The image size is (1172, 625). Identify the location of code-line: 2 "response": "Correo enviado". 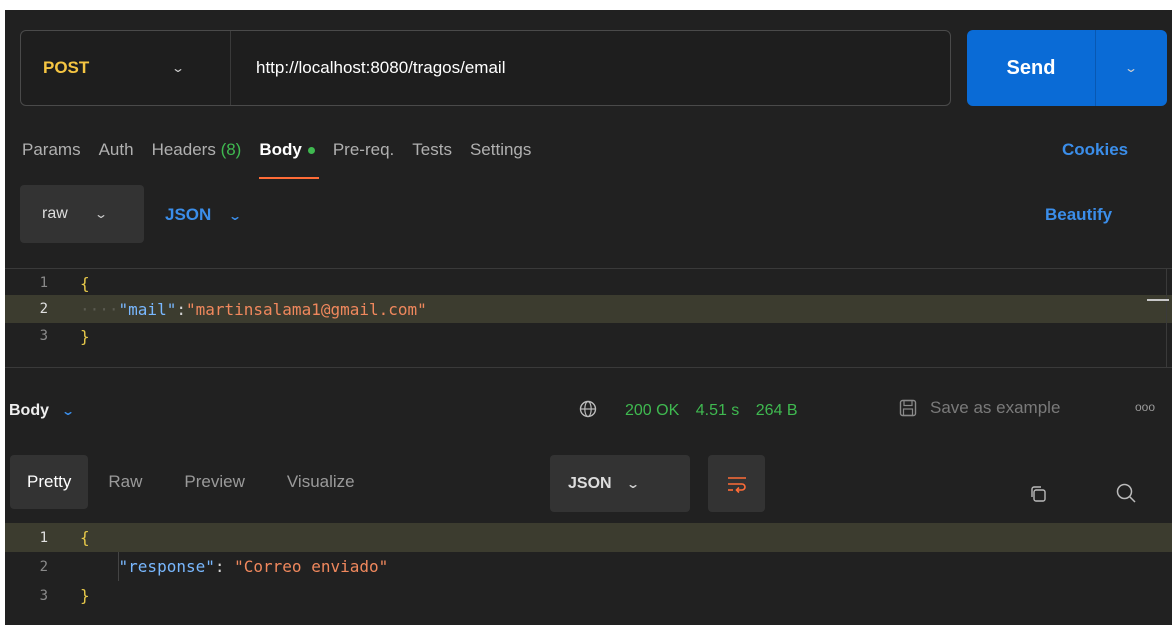
(588, 566).